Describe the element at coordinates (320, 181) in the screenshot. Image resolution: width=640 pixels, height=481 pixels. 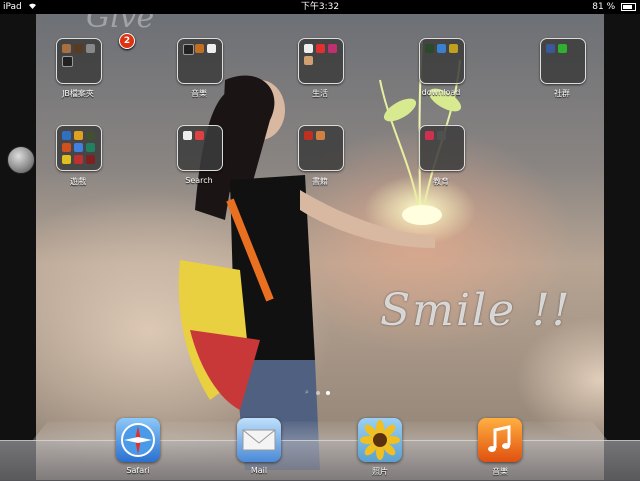
I see `folder-label: 書籍` at that location.